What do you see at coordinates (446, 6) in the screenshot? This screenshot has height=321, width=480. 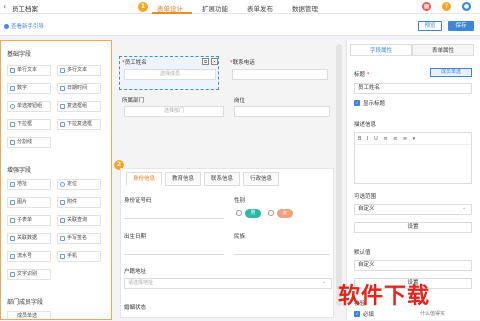 I see `help-icon: ?` at bounding box center [446, 6].